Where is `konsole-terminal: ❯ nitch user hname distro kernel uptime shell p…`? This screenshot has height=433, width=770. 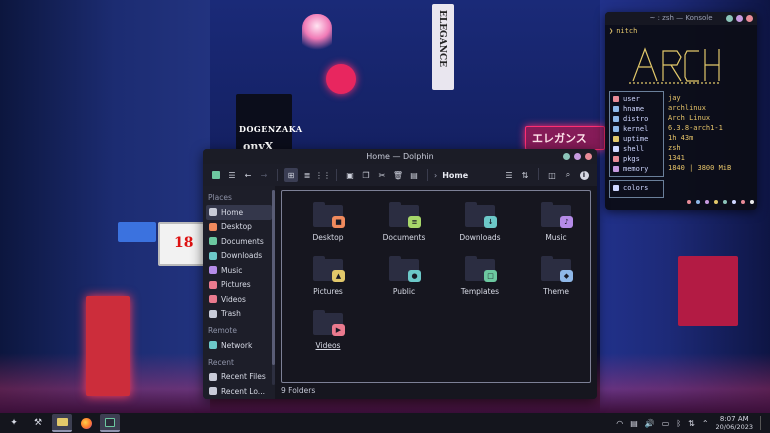
konsole-terminal: ❯ nitch user hname distro kernel uptime shell p… is located at coordinates (681, 114).